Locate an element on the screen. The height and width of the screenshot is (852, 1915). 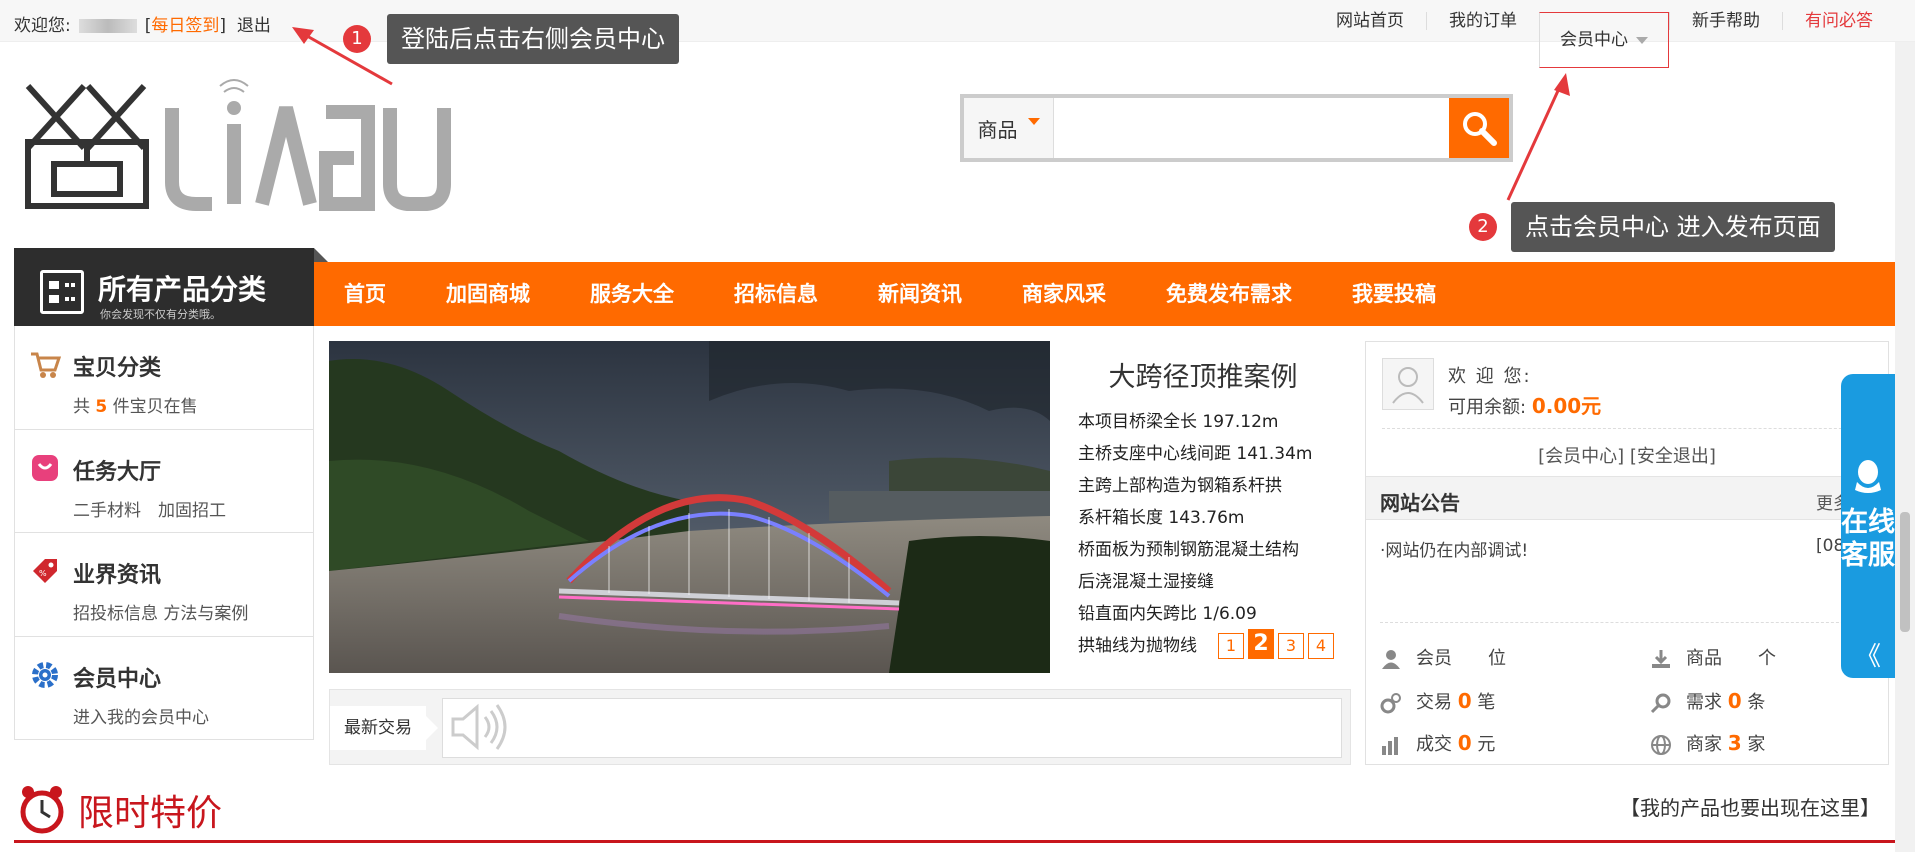
banner-line: 后浇混凝土湿接缝 is located at coordinates (1146, 582).